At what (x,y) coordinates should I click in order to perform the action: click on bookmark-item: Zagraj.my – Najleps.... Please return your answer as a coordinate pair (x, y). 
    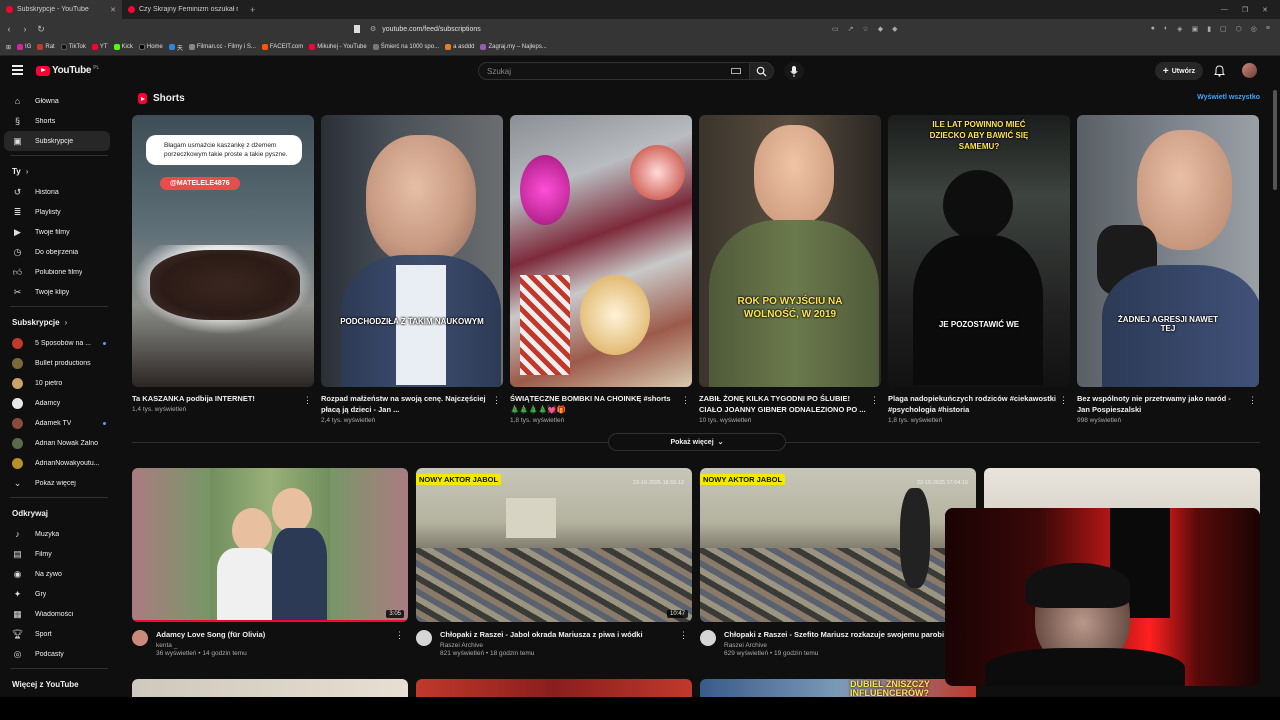
    Looking at the image, I should click on (513, 47).